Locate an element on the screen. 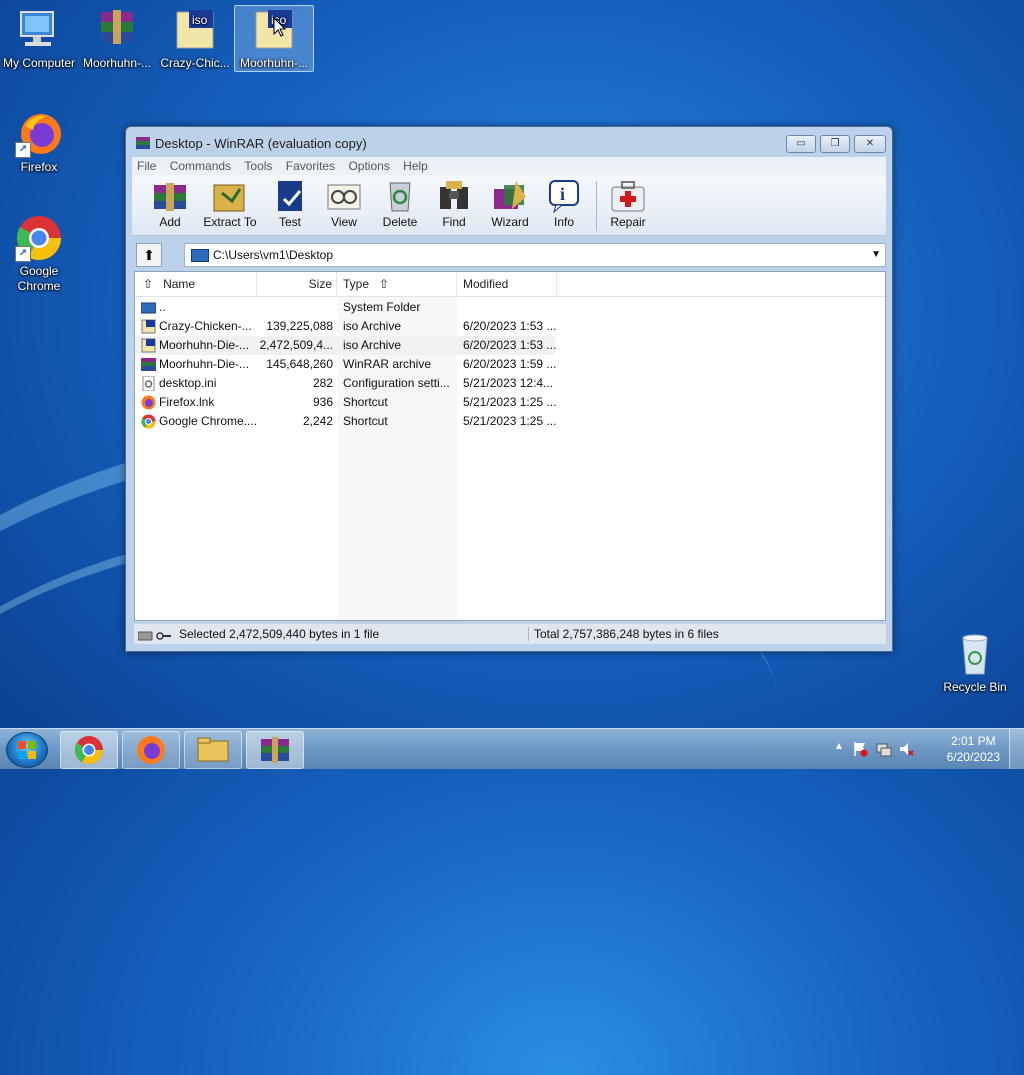  desktop-icon-my-computer: My Computer is located at coordinates (39, 38).